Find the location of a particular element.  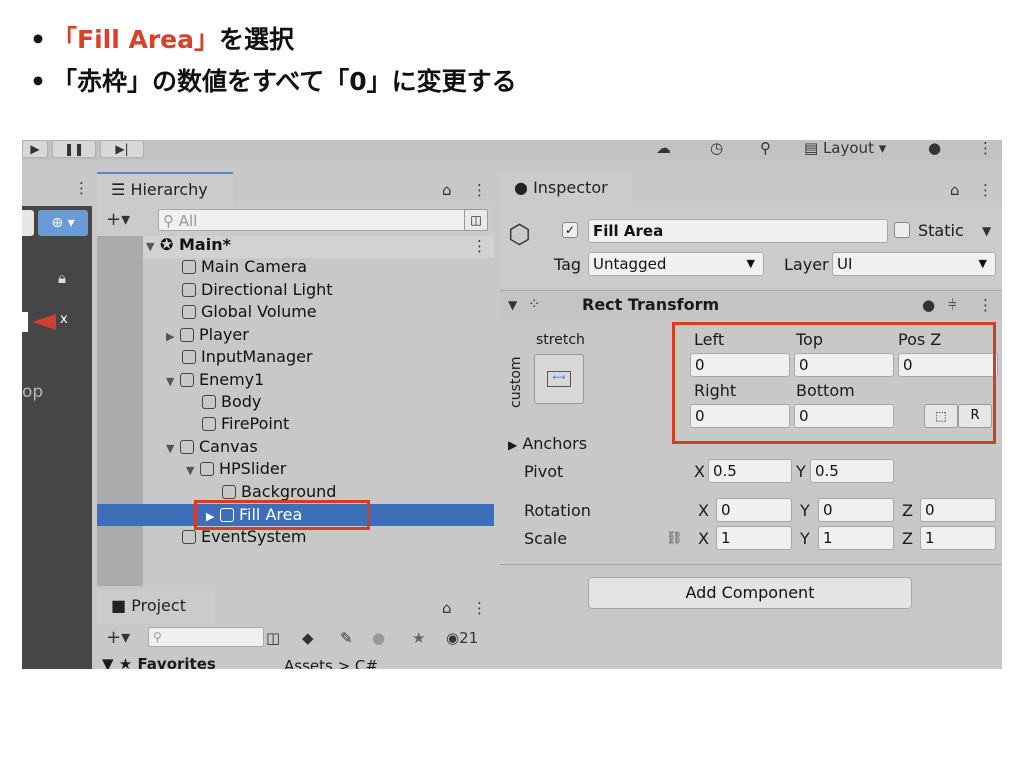

scene-dropdown is located at coordinates (28, 223).